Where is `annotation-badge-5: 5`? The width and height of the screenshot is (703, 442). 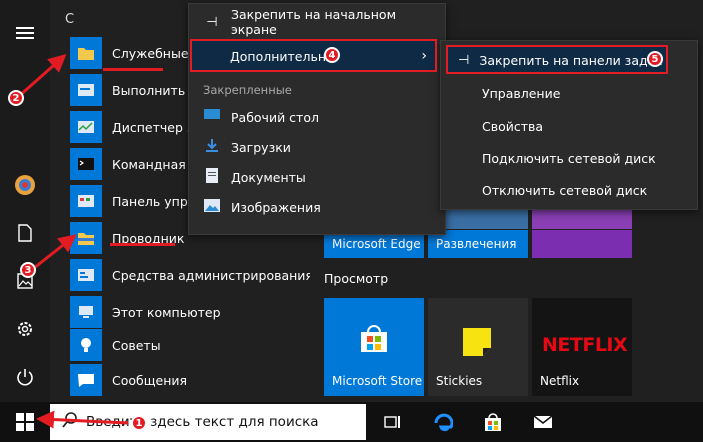
annotation-badge-5: 5 is located at coordinates (655, 59).